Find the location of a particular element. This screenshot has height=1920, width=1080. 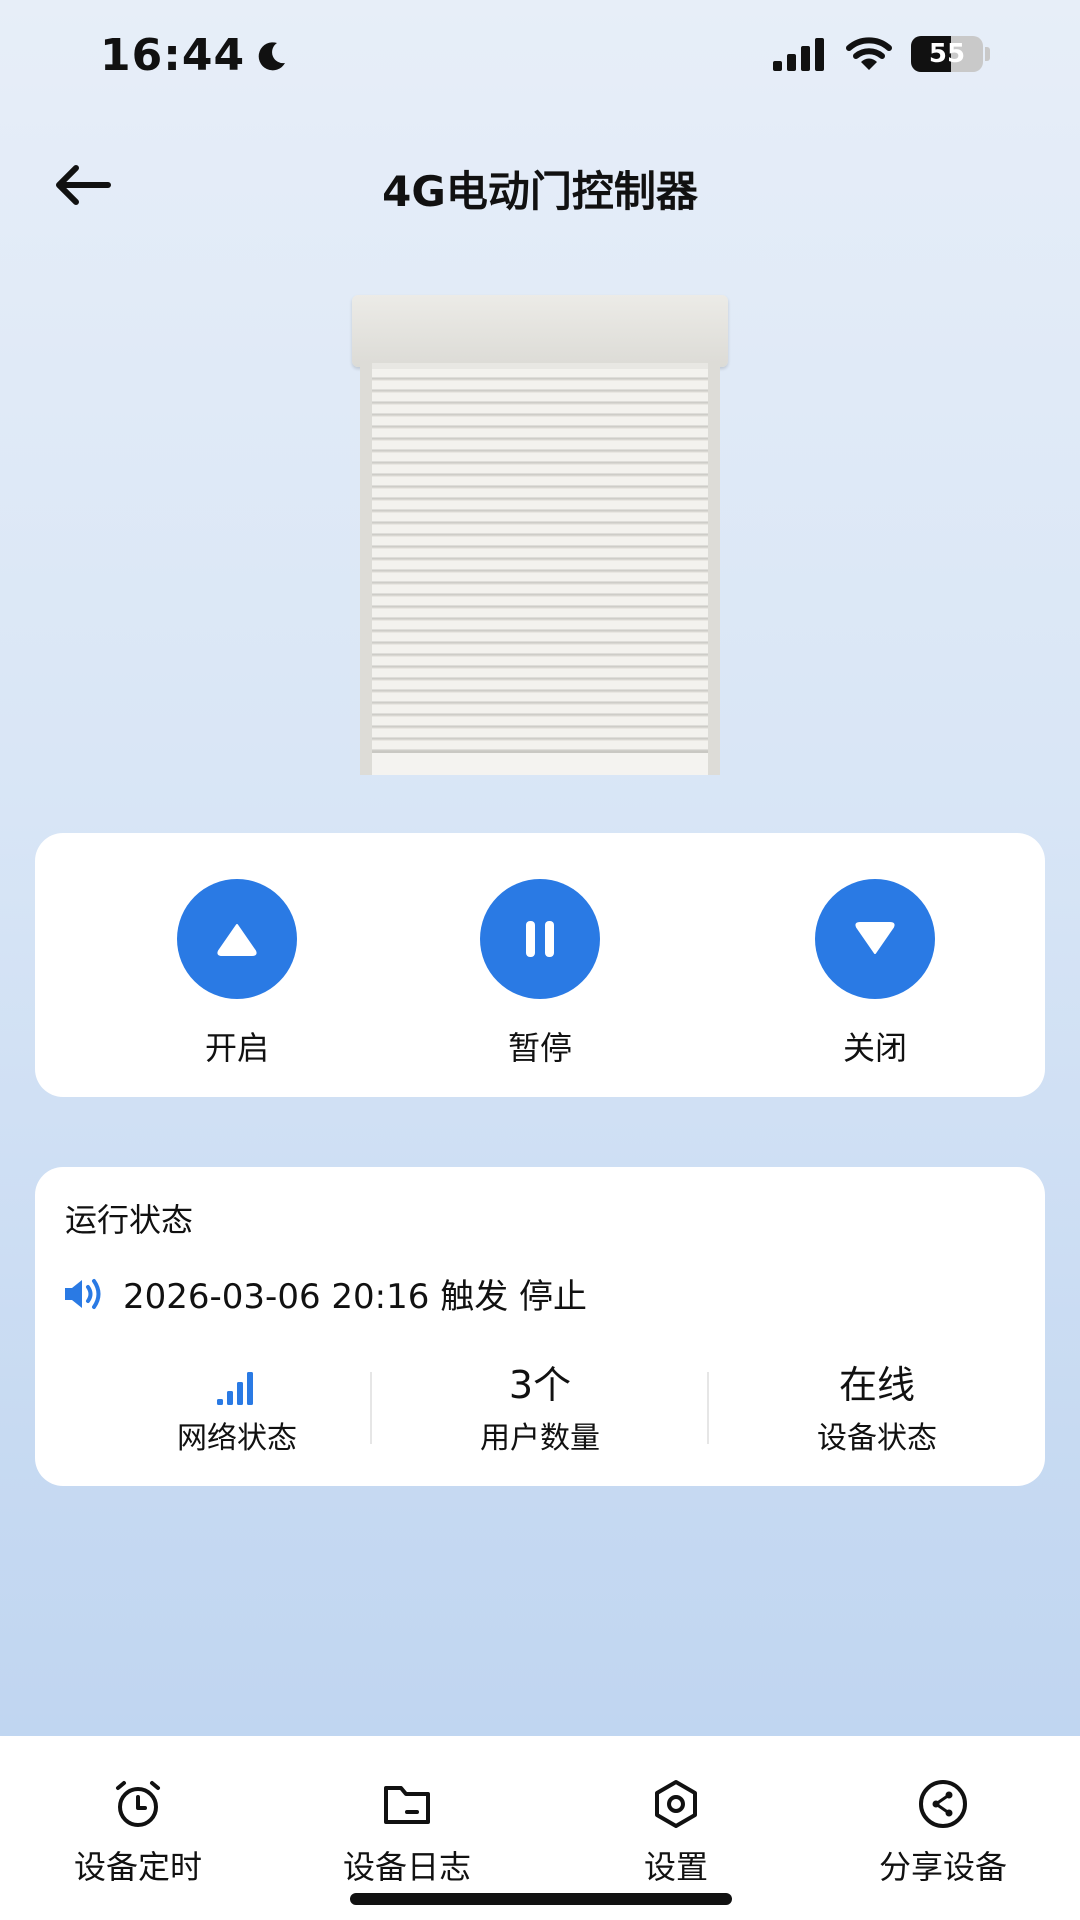

user-count-value: 3个 is located at coordinates (540, 1385).